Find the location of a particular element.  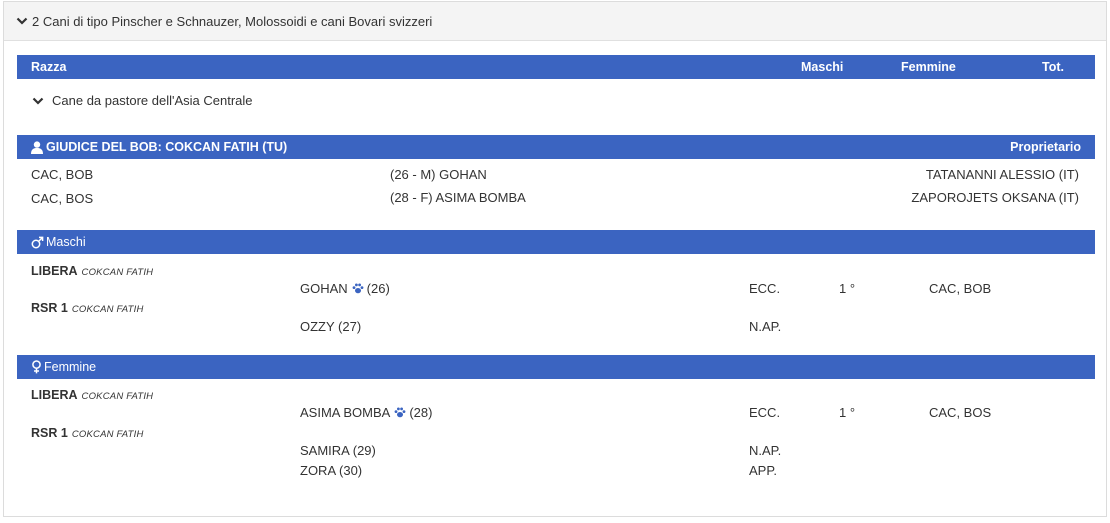

column-breed: Razza is located at coordinates (49, 67).